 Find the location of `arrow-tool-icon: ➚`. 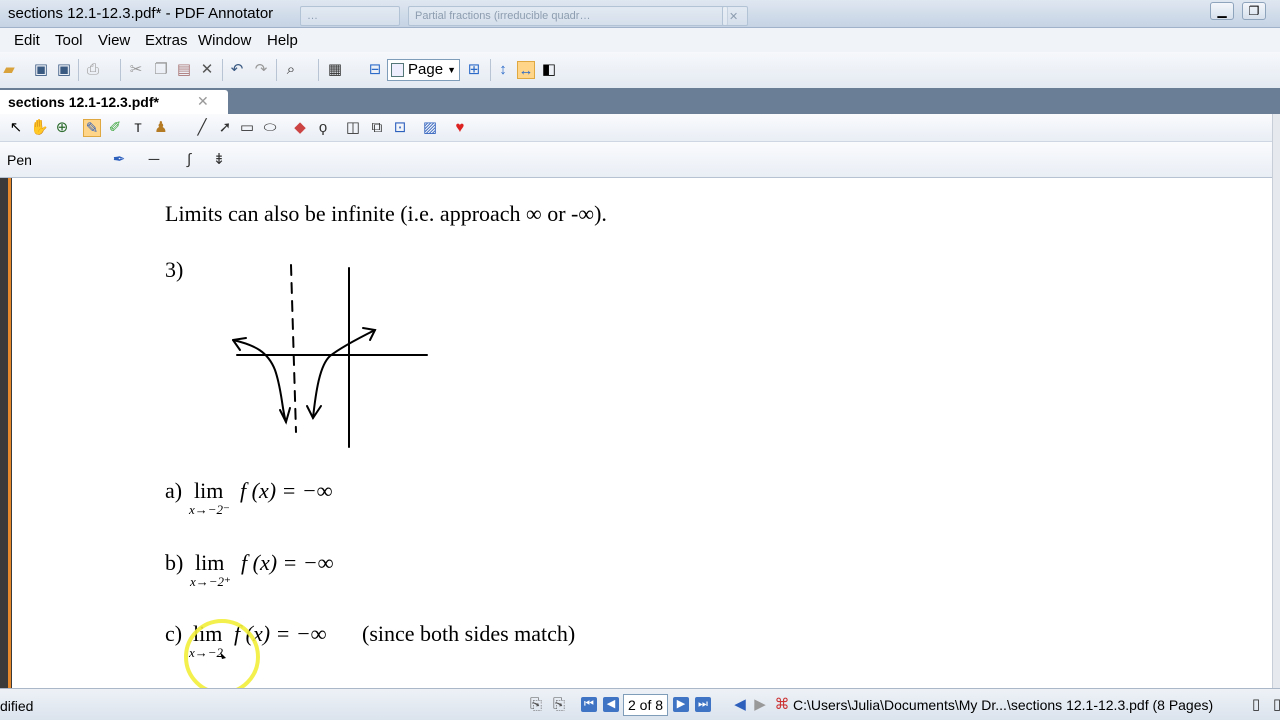

arrow-tool-icon: ➚ is located at coordinates (225, 128).